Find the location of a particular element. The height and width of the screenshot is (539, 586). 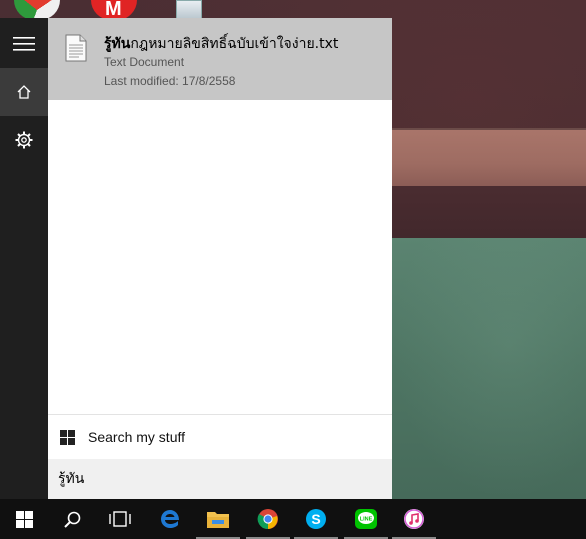

home-icon is located at coordinates (24, 92).